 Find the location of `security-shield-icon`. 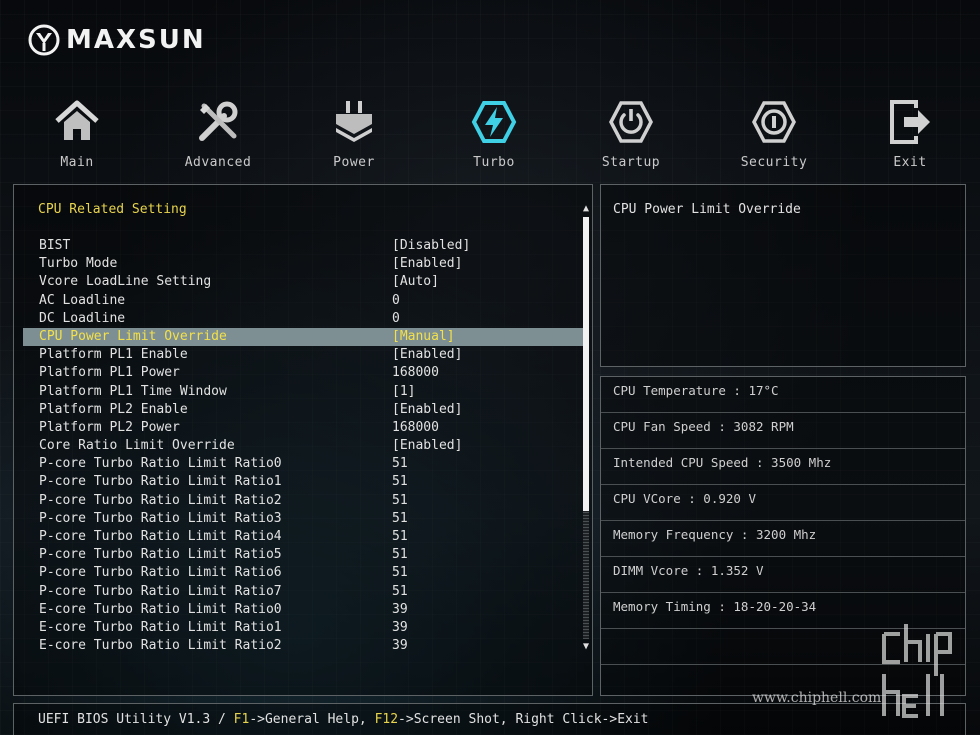

security-shield-icon is located at coordinates (774, 122).